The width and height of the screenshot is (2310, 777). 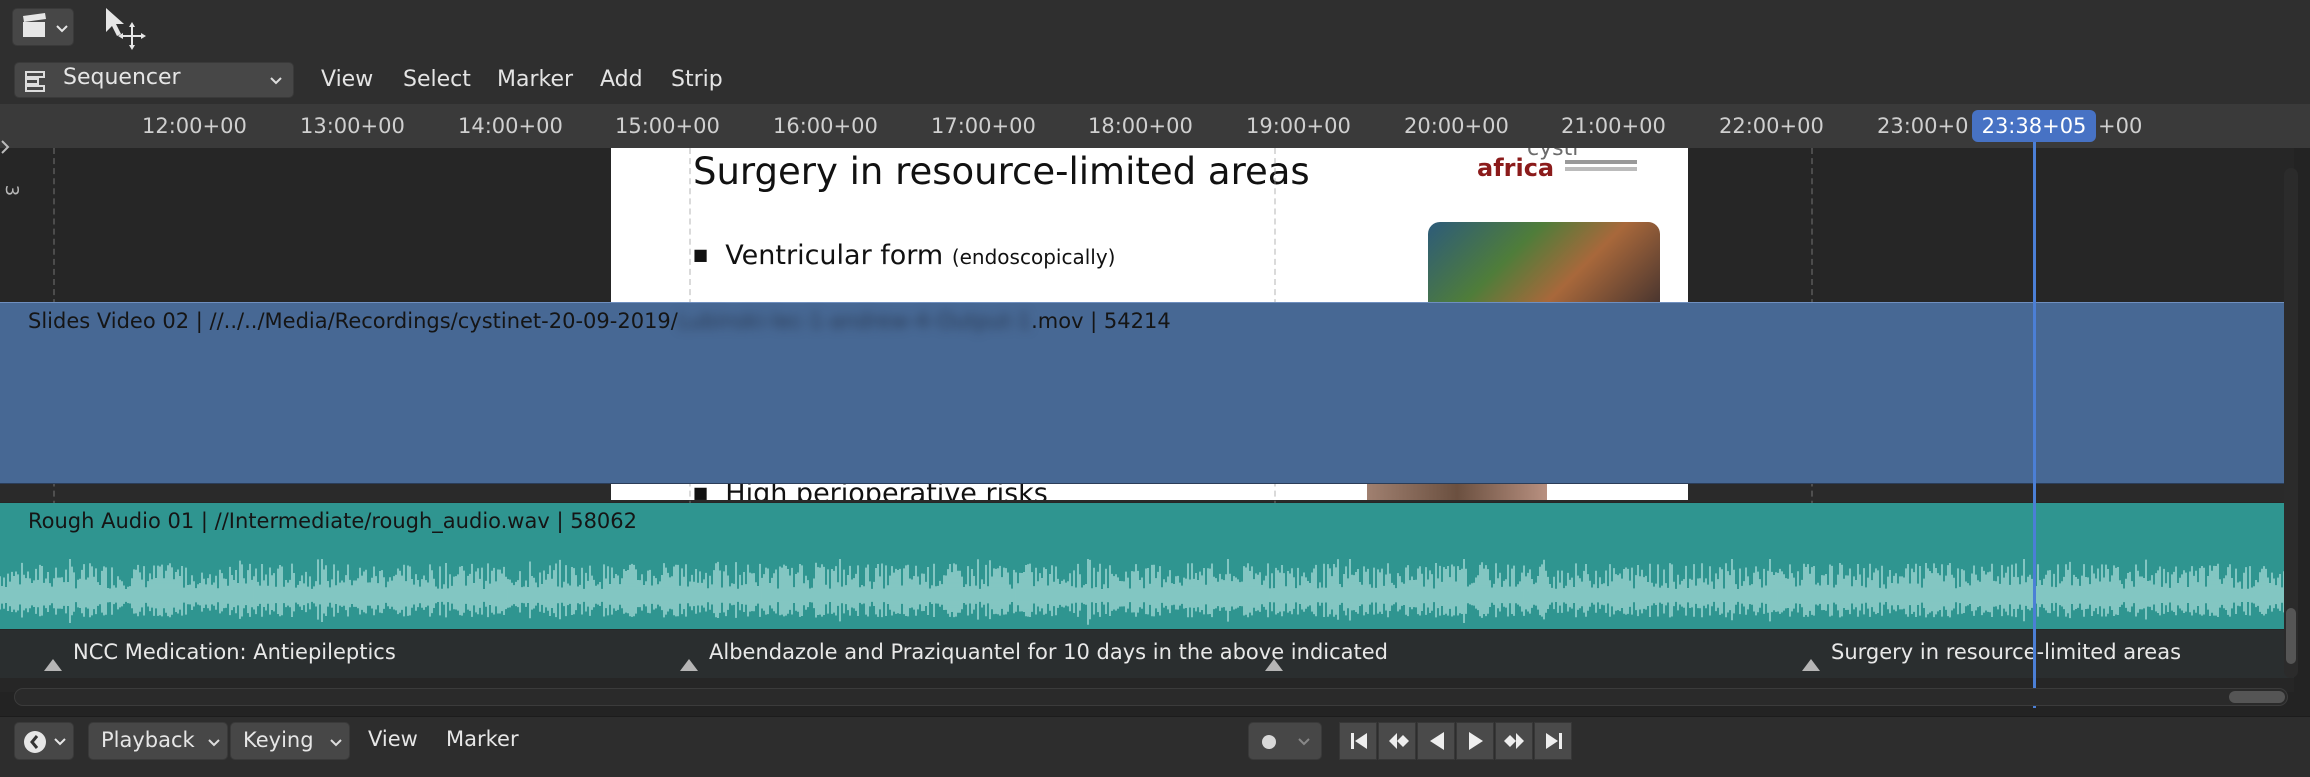 I want to click on ruler-tick: 23:00+0, so click(x=1923, y=126).